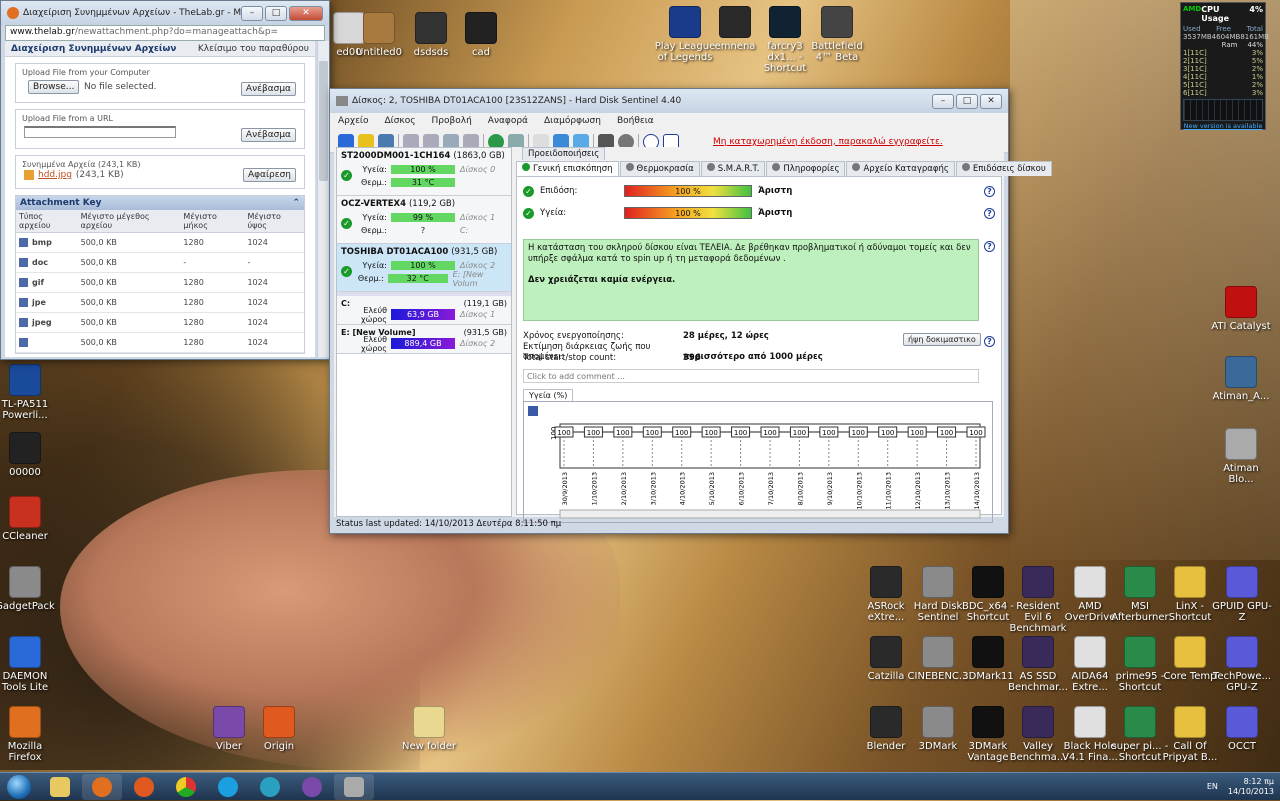 This screenshot has height=801, width=1280. Describe the element at coordinates (186, 787) in the screenshot. I see `taskbar-chrome` at that location.